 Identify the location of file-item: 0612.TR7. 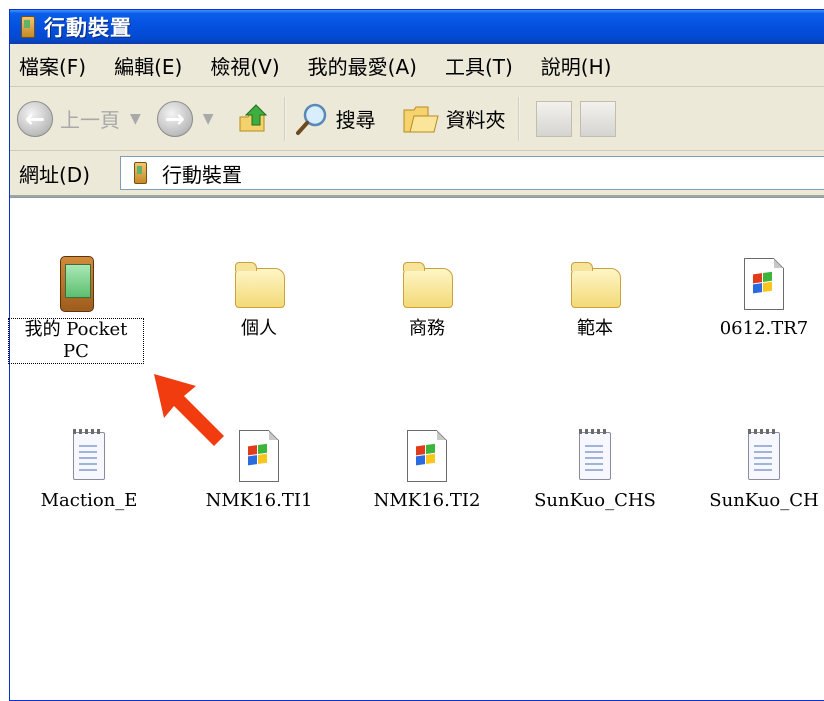
(756, 298).